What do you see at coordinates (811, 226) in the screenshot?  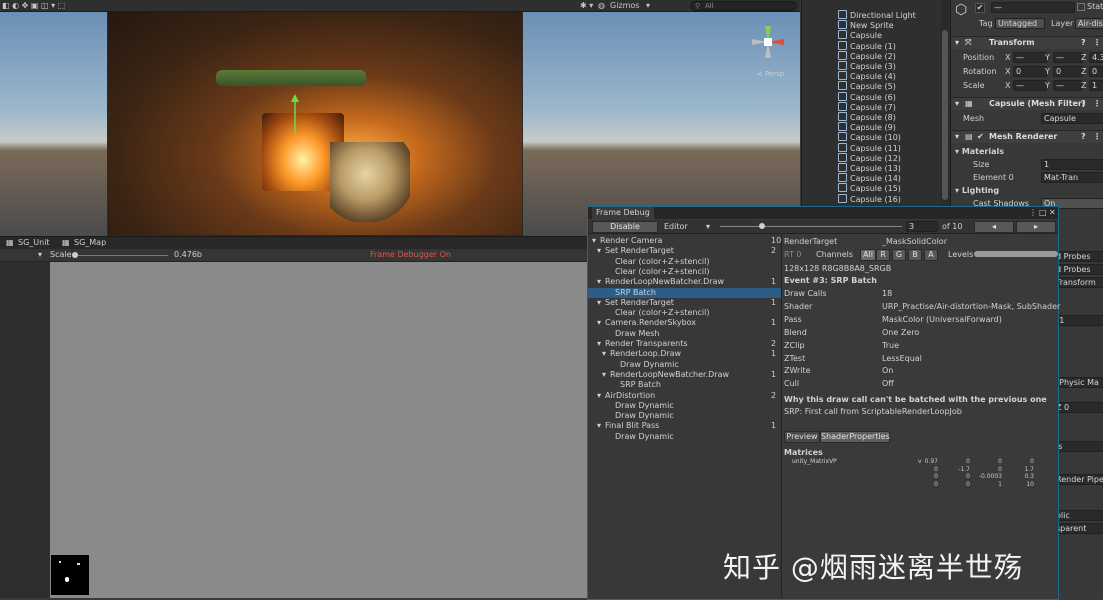 I see `frame-slider` at bounding box center [811, 226].